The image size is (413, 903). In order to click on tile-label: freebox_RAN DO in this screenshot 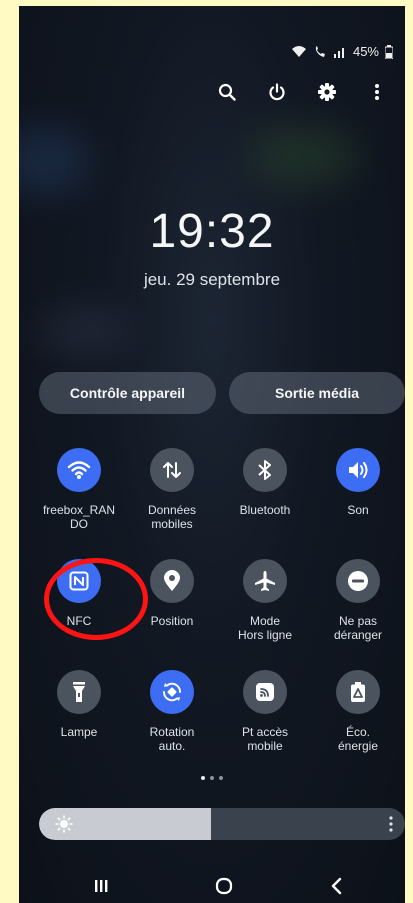, I will do `click(79, 517)`.